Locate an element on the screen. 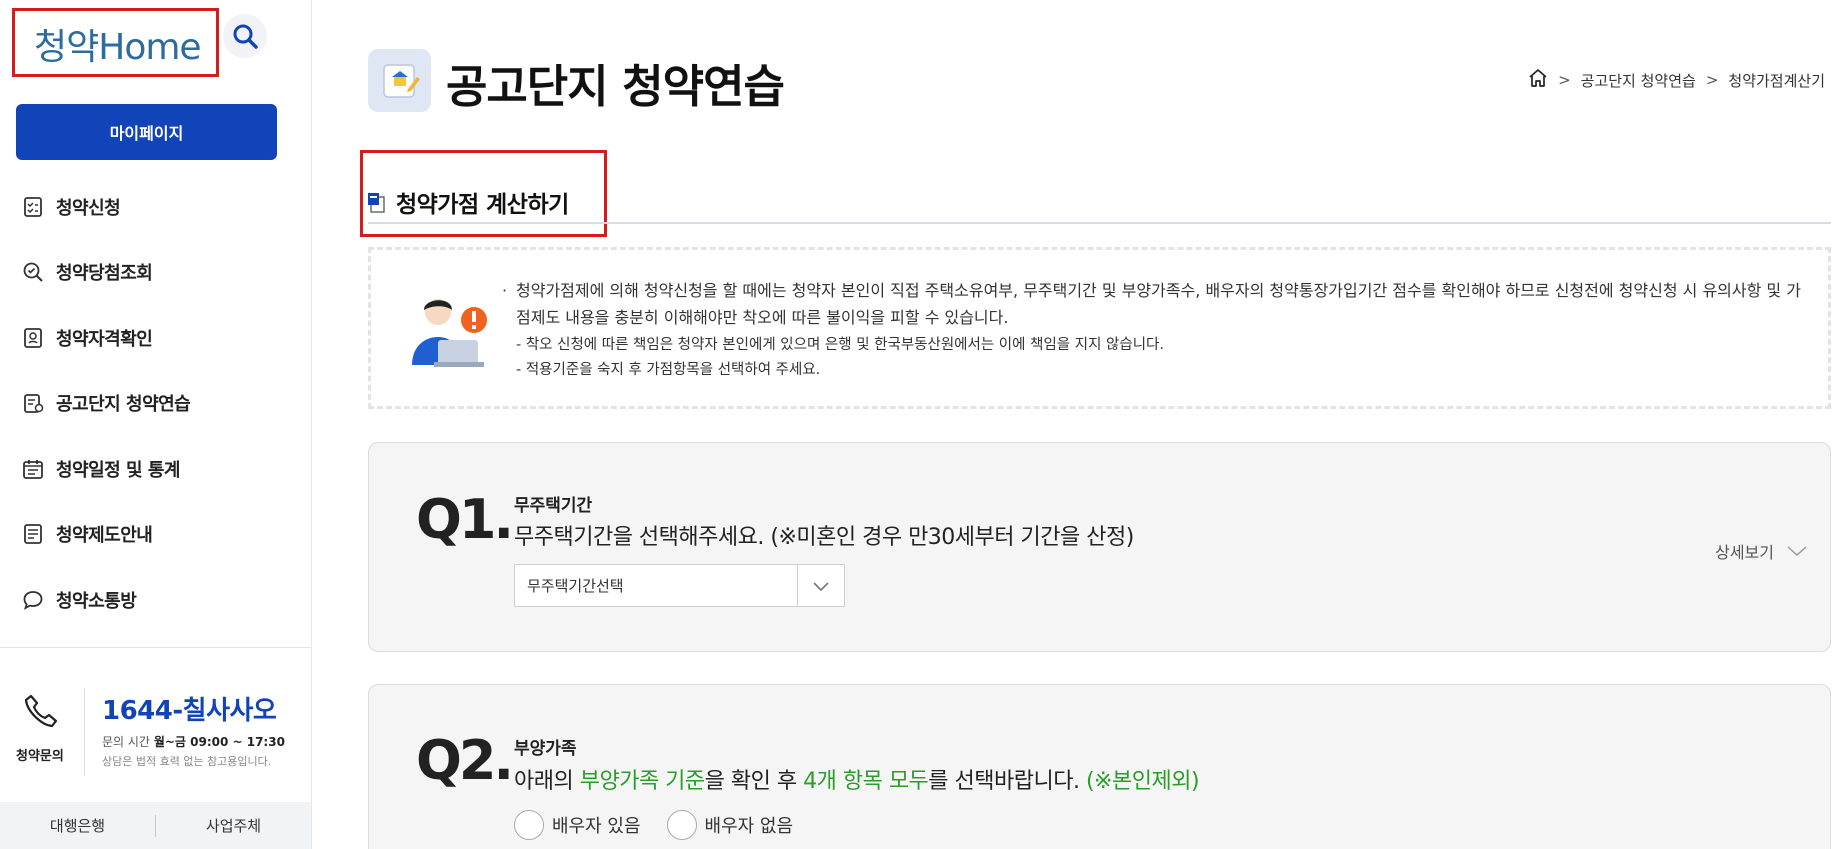 The width and height of the screenshot is (1837, 849). sidebar-item-apply: 청약신청 is located at coordinates (155, 207).